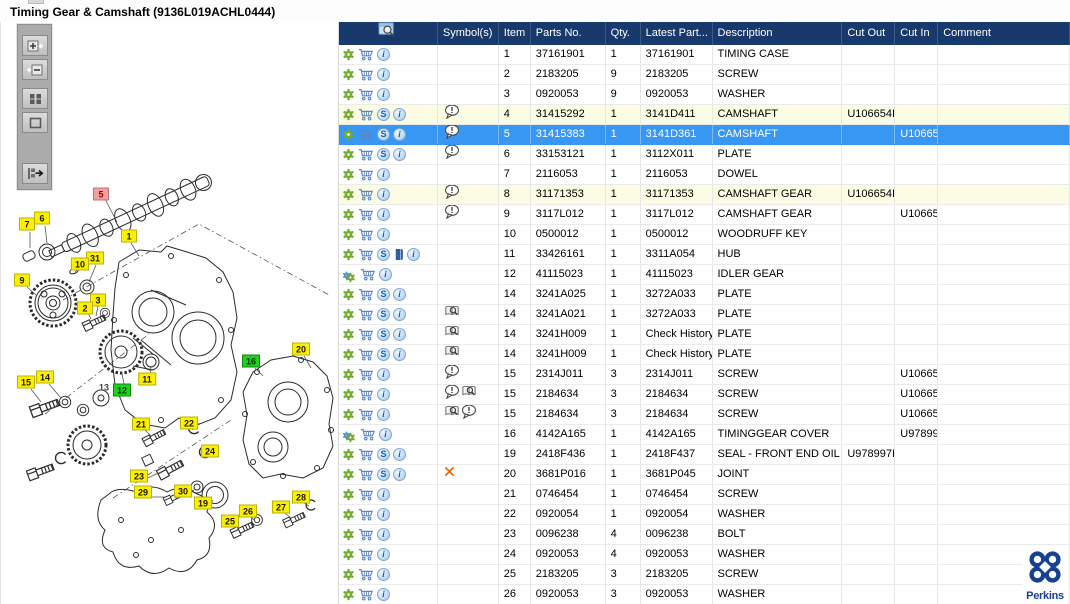 The image size is (1070, 604). I want to click on diagram-callout-30: 30, so click(183, 491).